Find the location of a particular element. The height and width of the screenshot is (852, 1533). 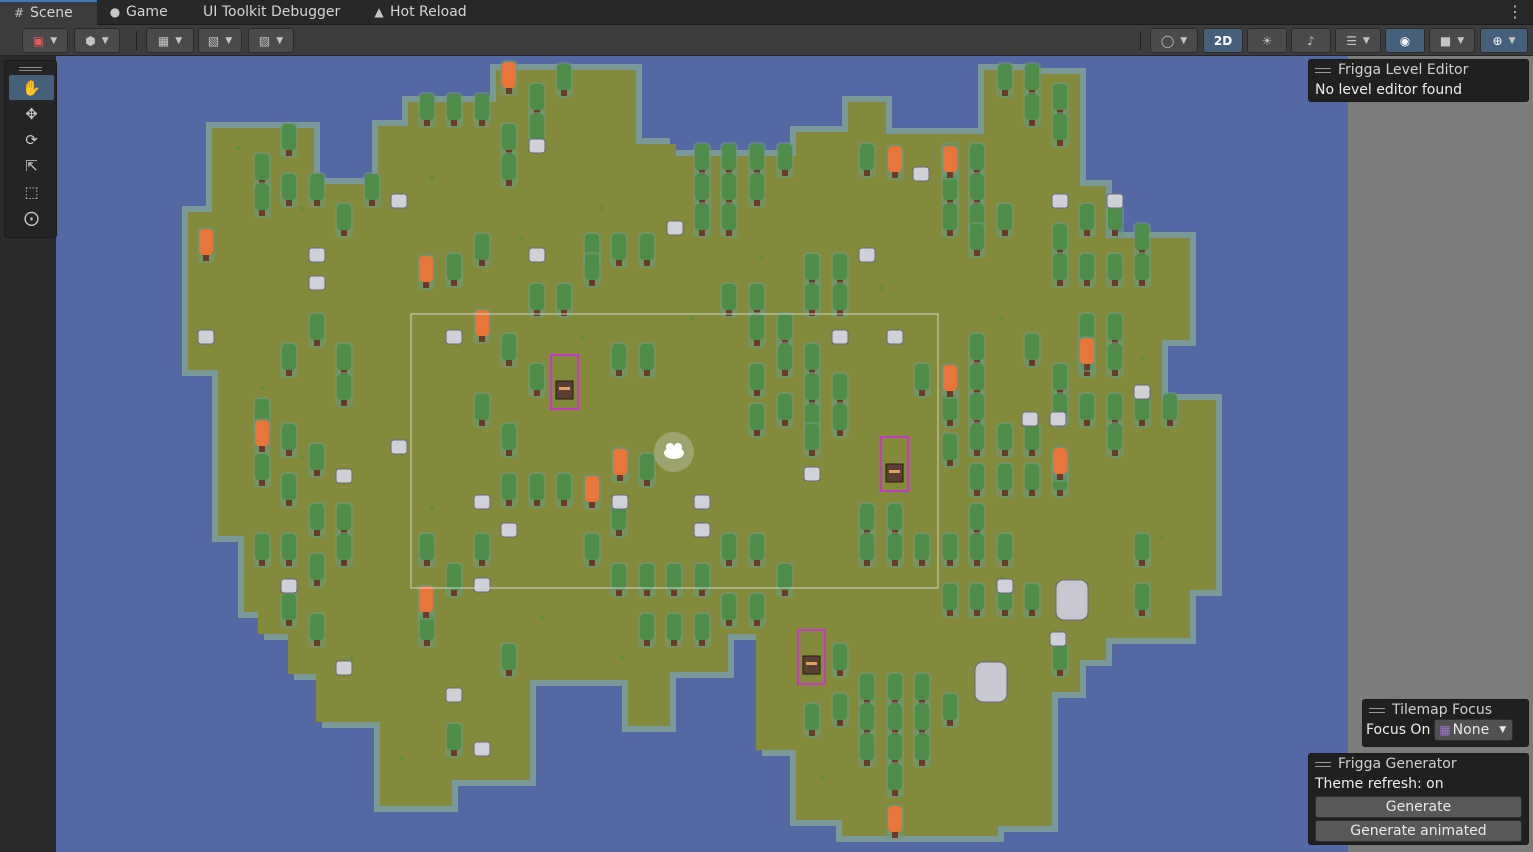

rect-tool-icon: ⬚ is located at coordinates (31, 191).